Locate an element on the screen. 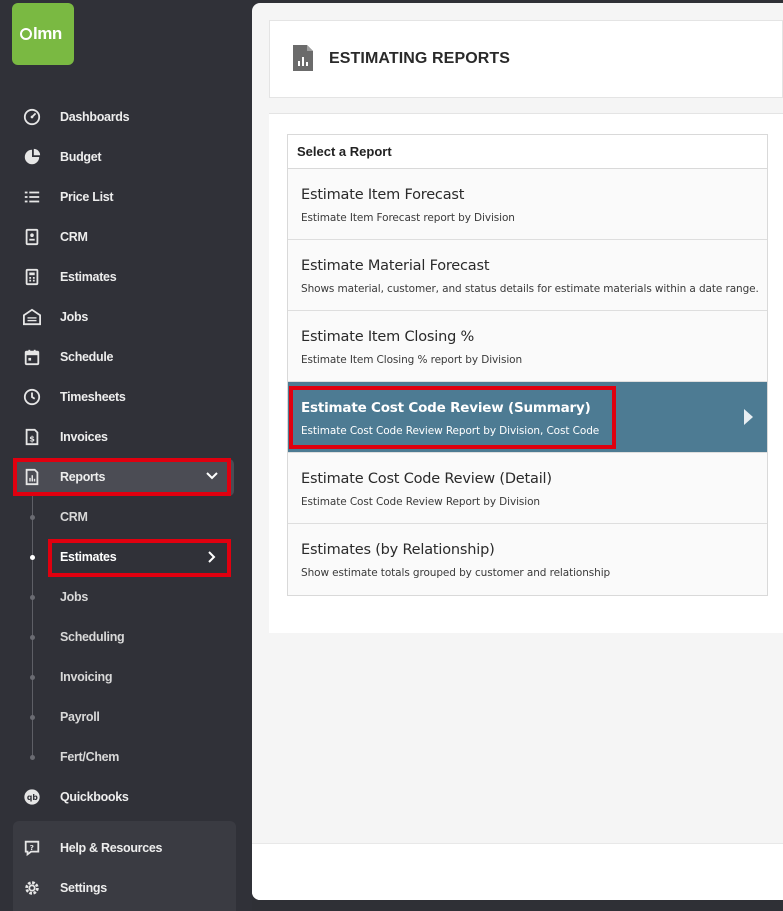 The width and height of the screenshot is (783, 911). garage-icon is located at coordinates (32, 317).